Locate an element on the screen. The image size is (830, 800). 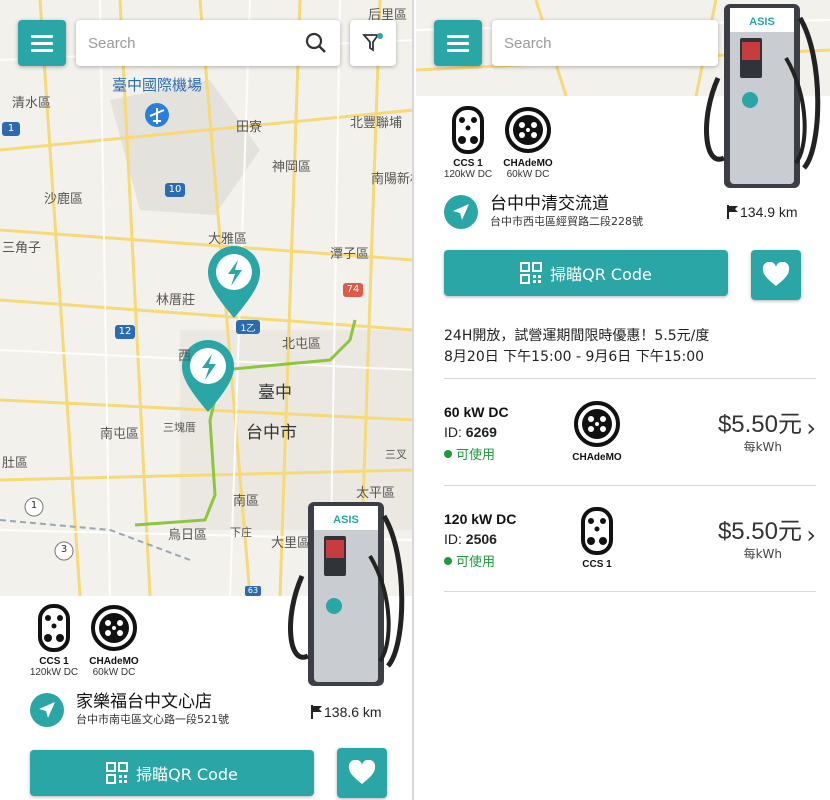
route-shield: 63 is located at coordinates (253, 590).